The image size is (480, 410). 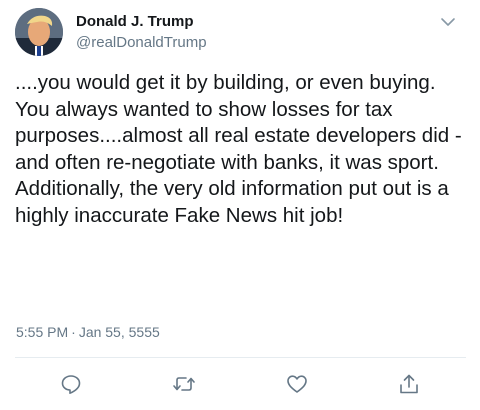 I want to click on like-button, so click(x=297, y=384).